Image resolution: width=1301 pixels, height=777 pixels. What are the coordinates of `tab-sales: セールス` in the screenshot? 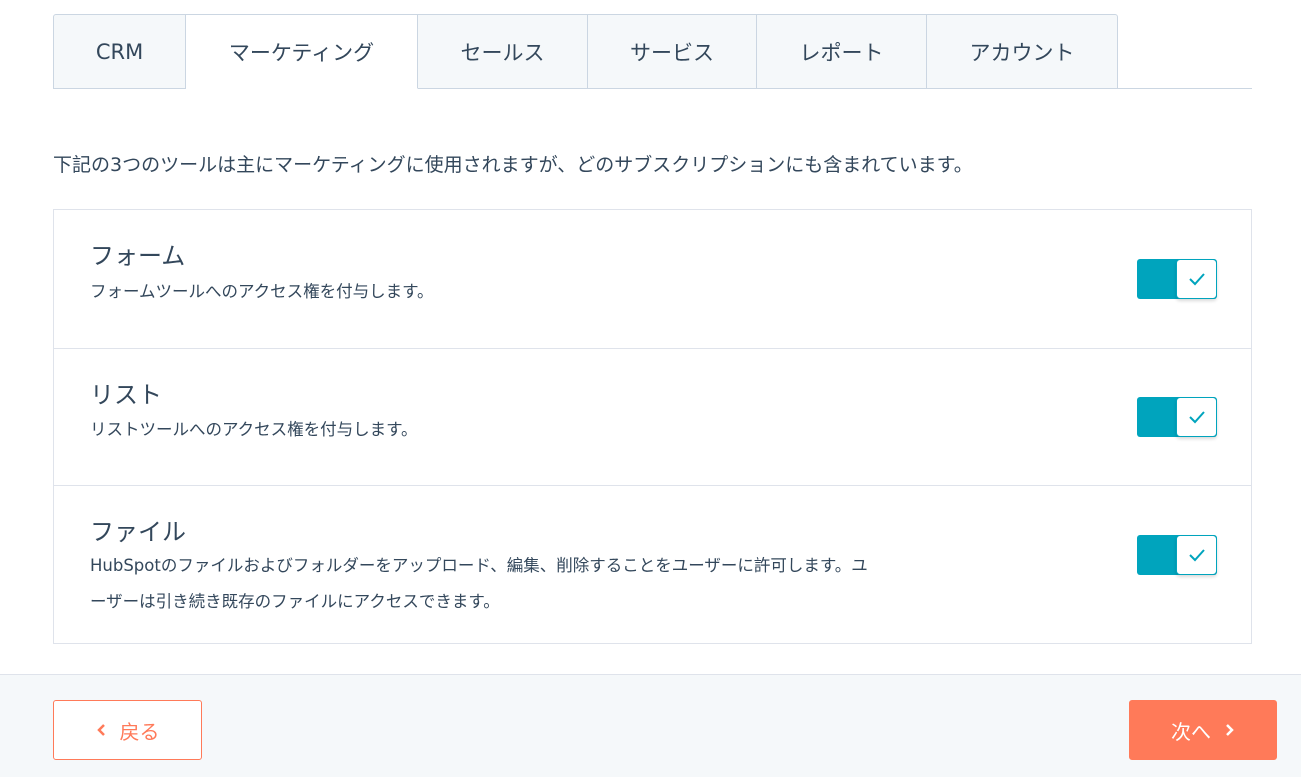 It's located at (503, 51).